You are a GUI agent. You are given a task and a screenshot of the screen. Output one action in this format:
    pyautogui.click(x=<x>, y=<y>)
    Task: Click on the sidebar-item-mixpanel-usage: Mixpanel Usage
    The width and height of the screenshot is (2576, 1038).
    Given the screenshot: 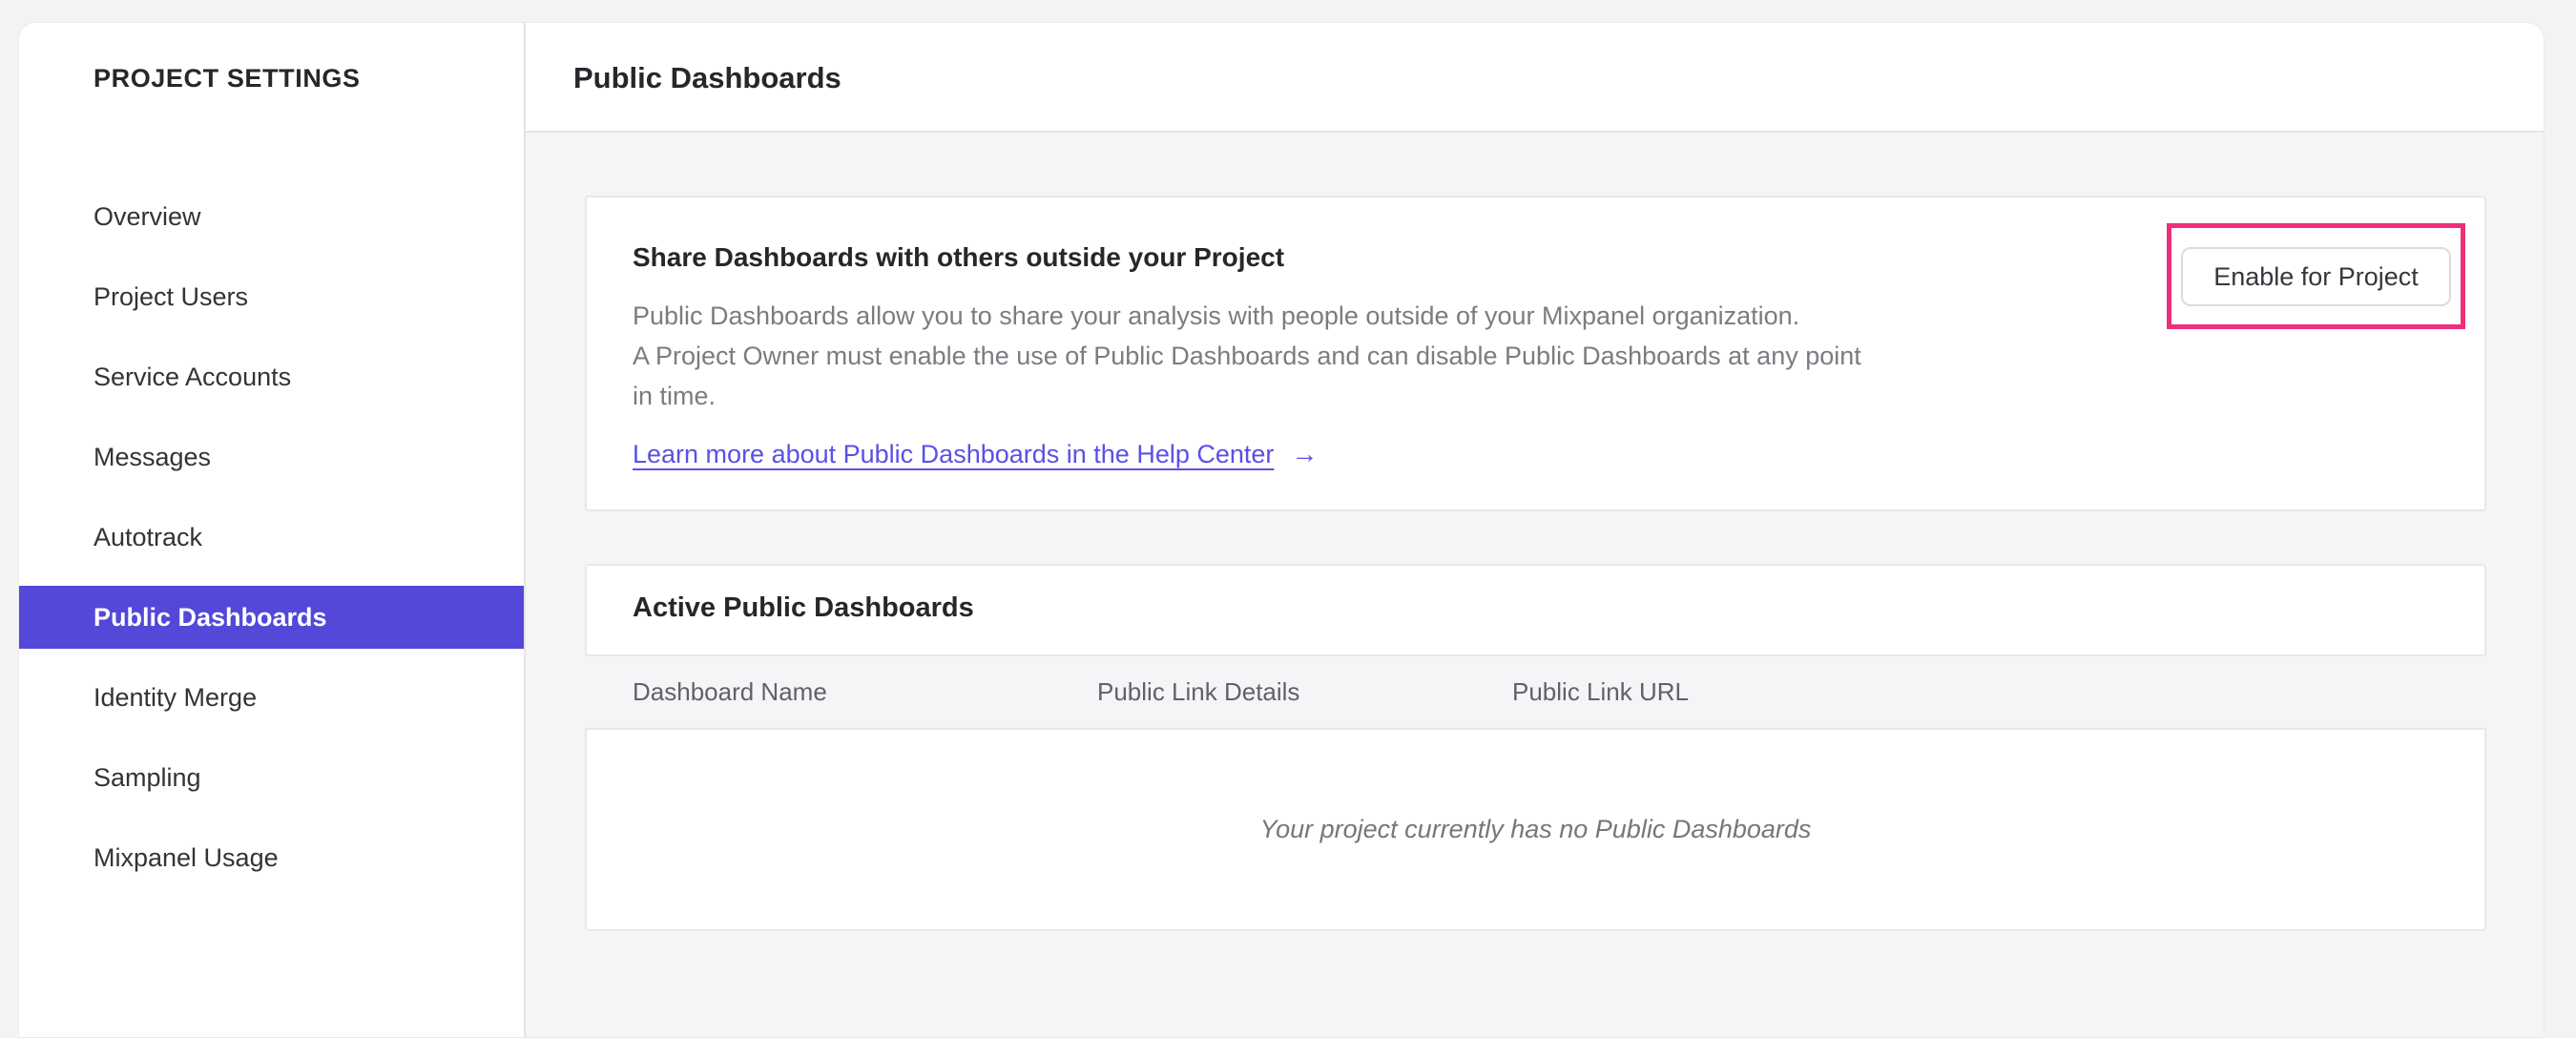 What is the action you would take?
    pyautogui.click(x=271, y=857)
    